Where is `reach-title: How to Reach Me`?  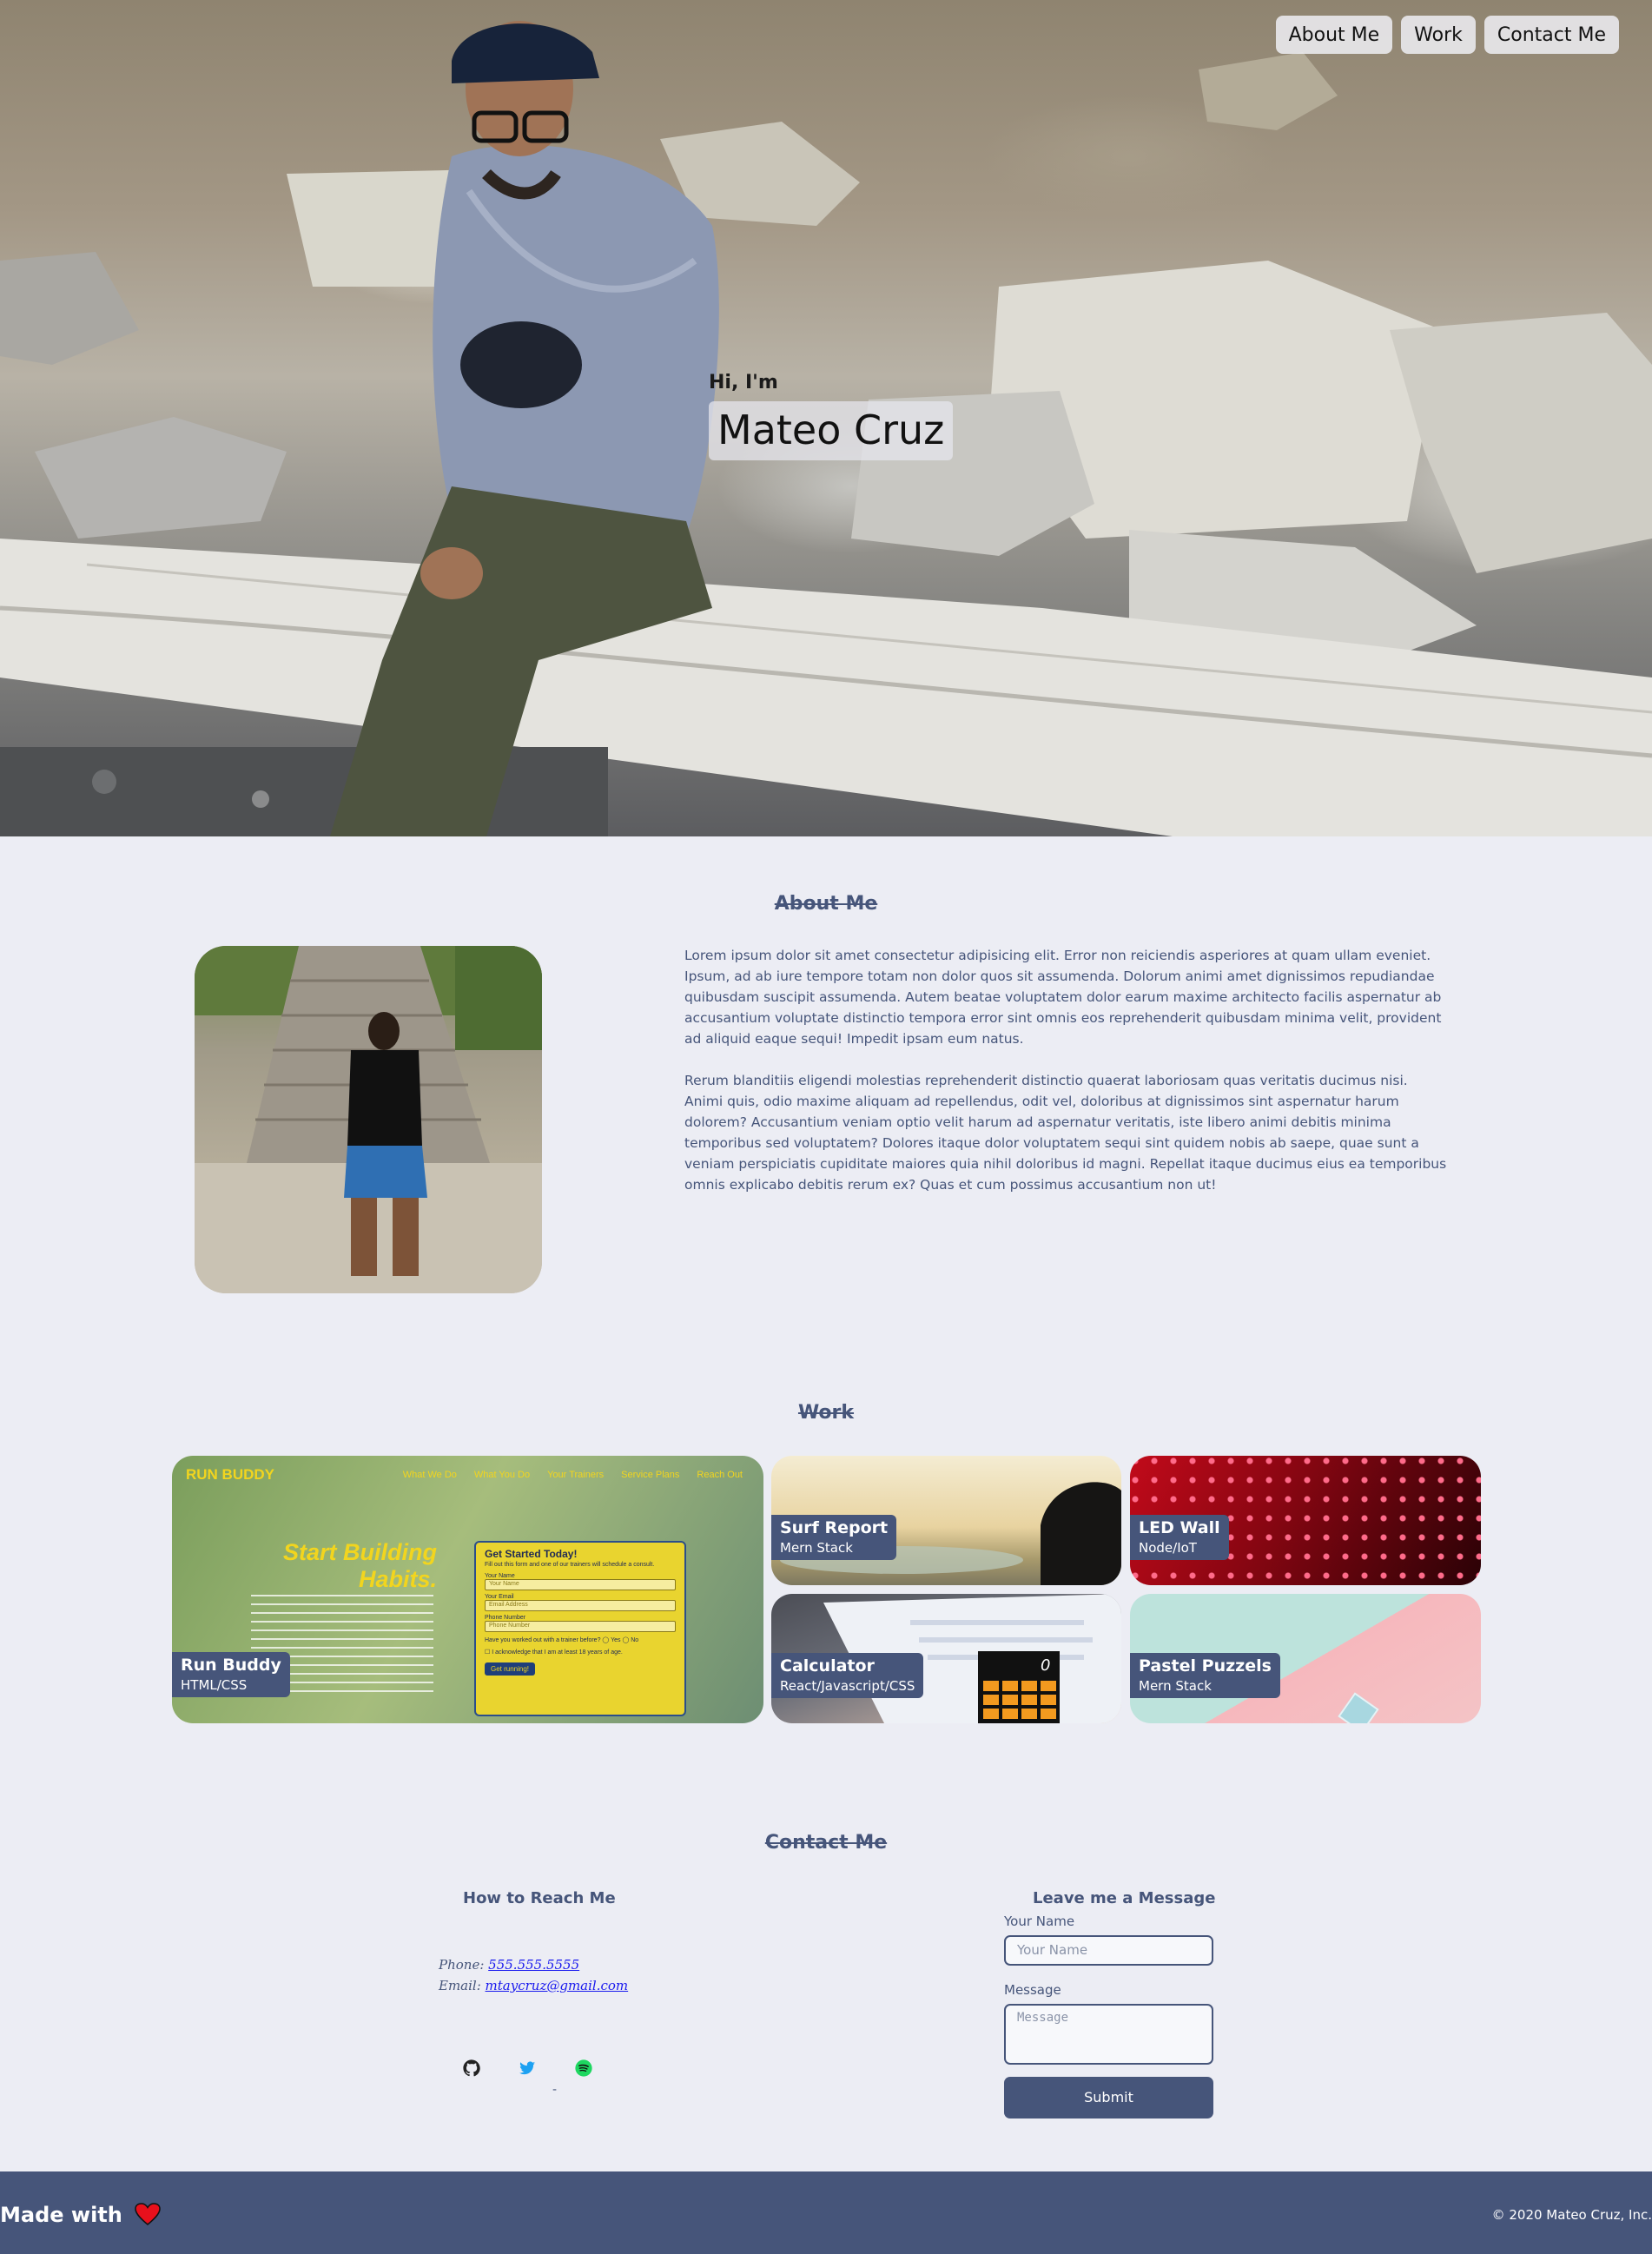 reach-title: How to Reach Me is located at coordinates (539, 1898).